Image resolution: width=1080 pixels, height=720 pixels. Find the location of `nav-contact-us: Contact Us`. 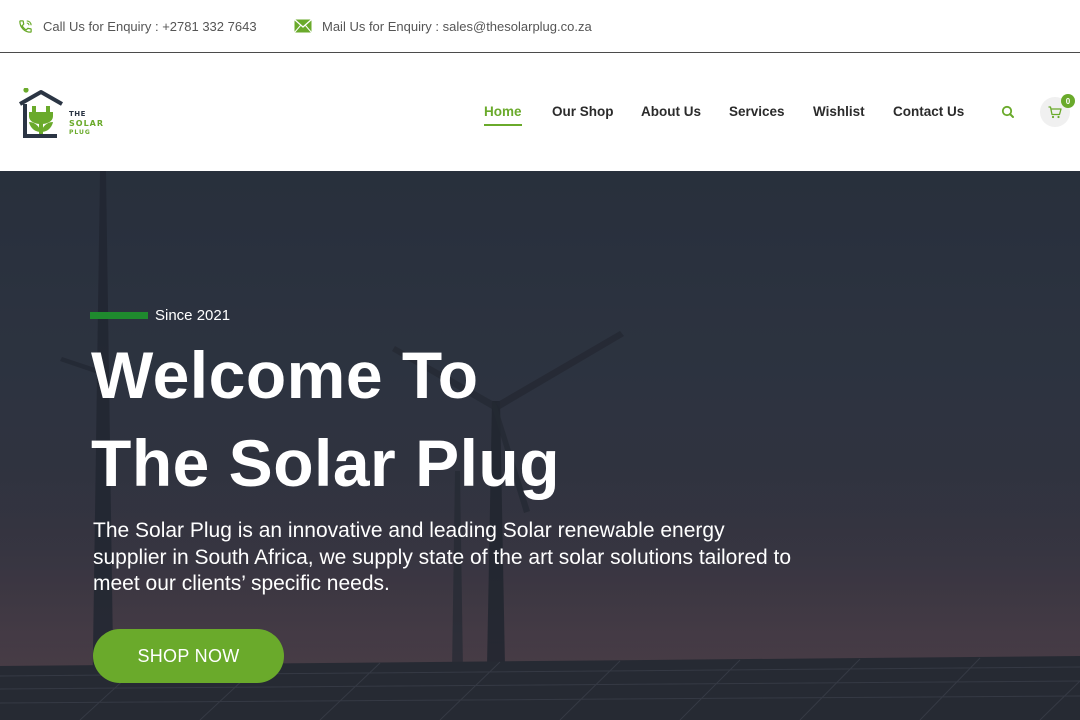

nav-contact-us: Contact Us is located at coordinates (928, 111).